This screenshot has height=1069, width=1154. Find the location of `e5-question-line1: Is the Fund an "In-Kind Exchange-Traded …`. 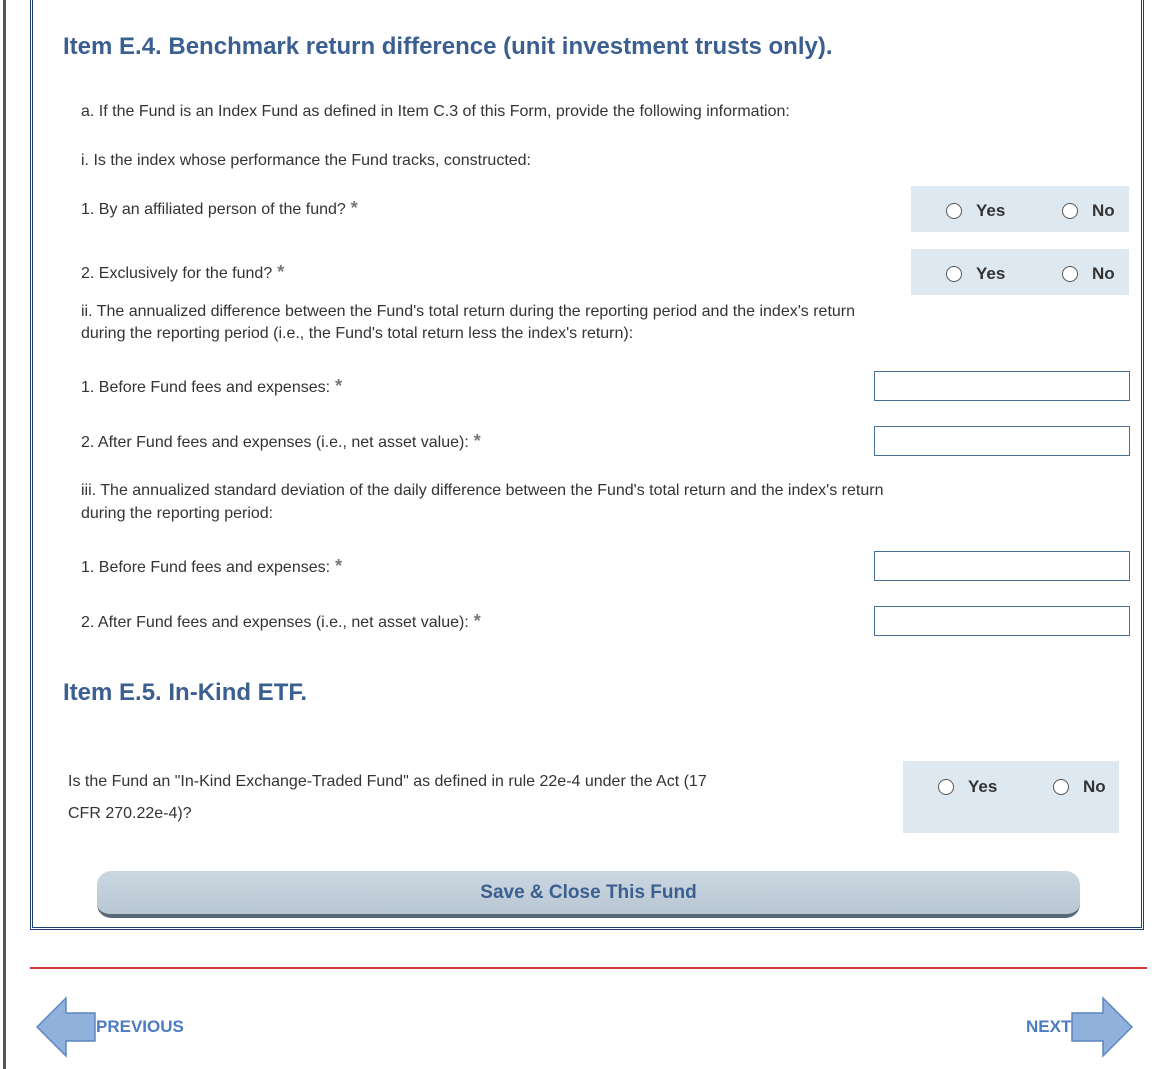

e5-question-line1: Is the Fund an "In-Kind Exchange-Traded … is located at coordinates (387, 781).